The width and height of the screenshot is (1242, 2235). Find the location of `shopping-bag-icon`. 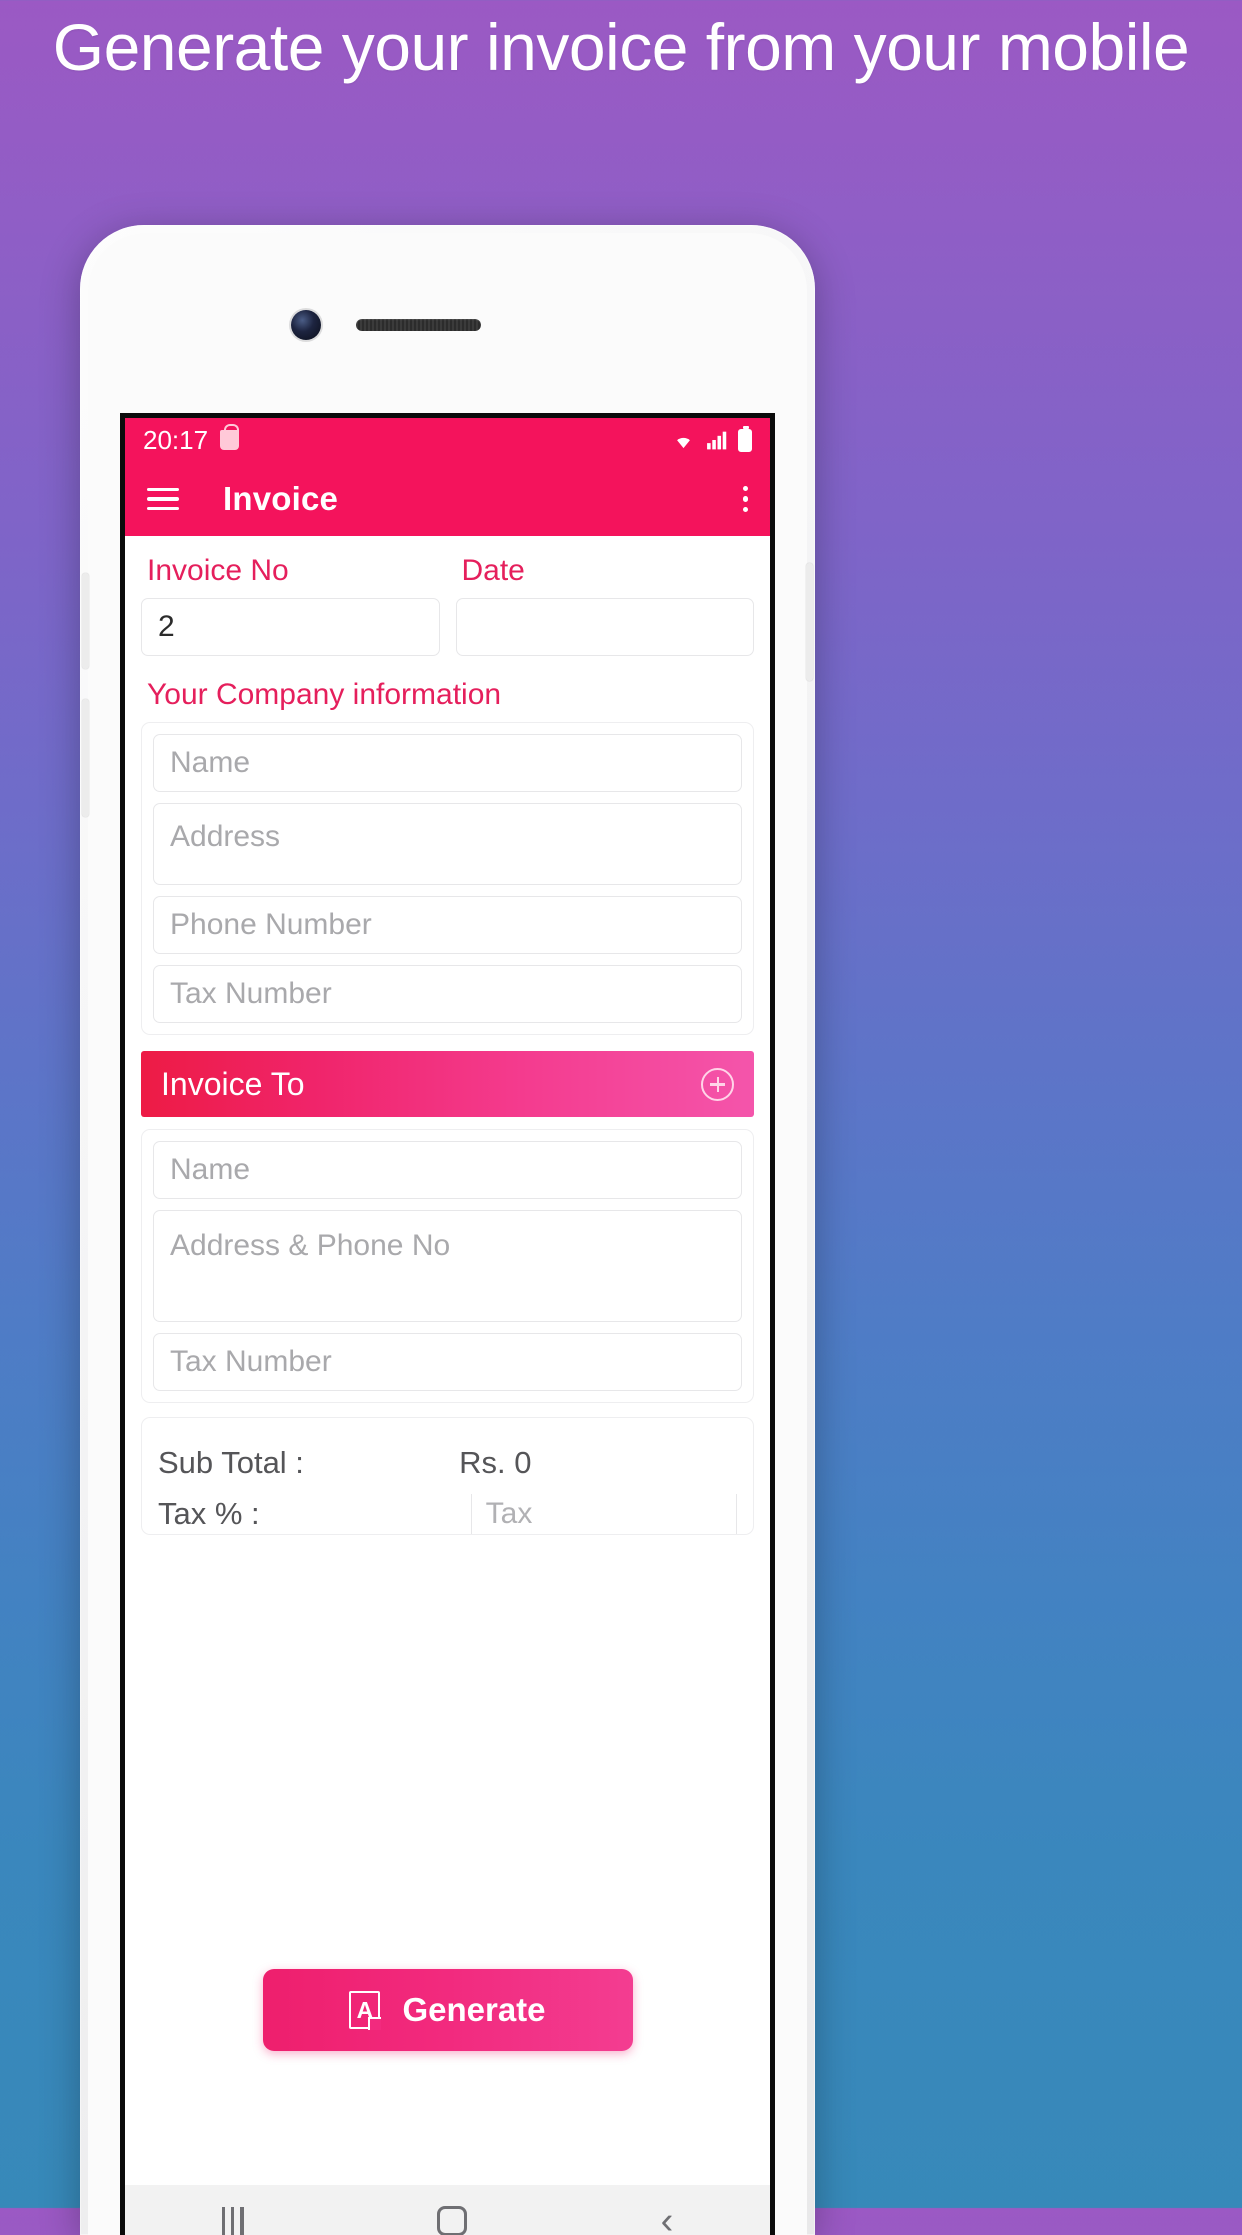

shopping-bag-icon is located at coordinates (230, 437).